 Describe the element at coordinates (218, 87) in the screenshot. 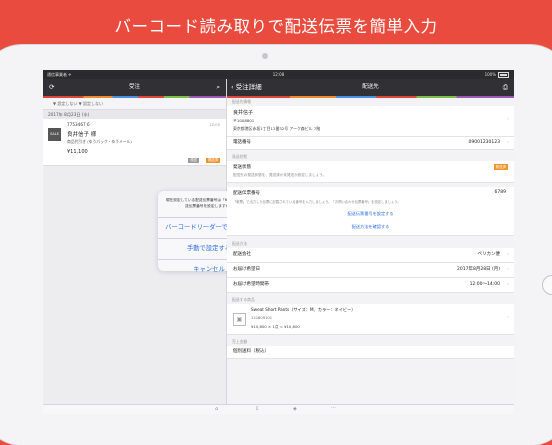

I see `search-icon: ⌕` at that location.